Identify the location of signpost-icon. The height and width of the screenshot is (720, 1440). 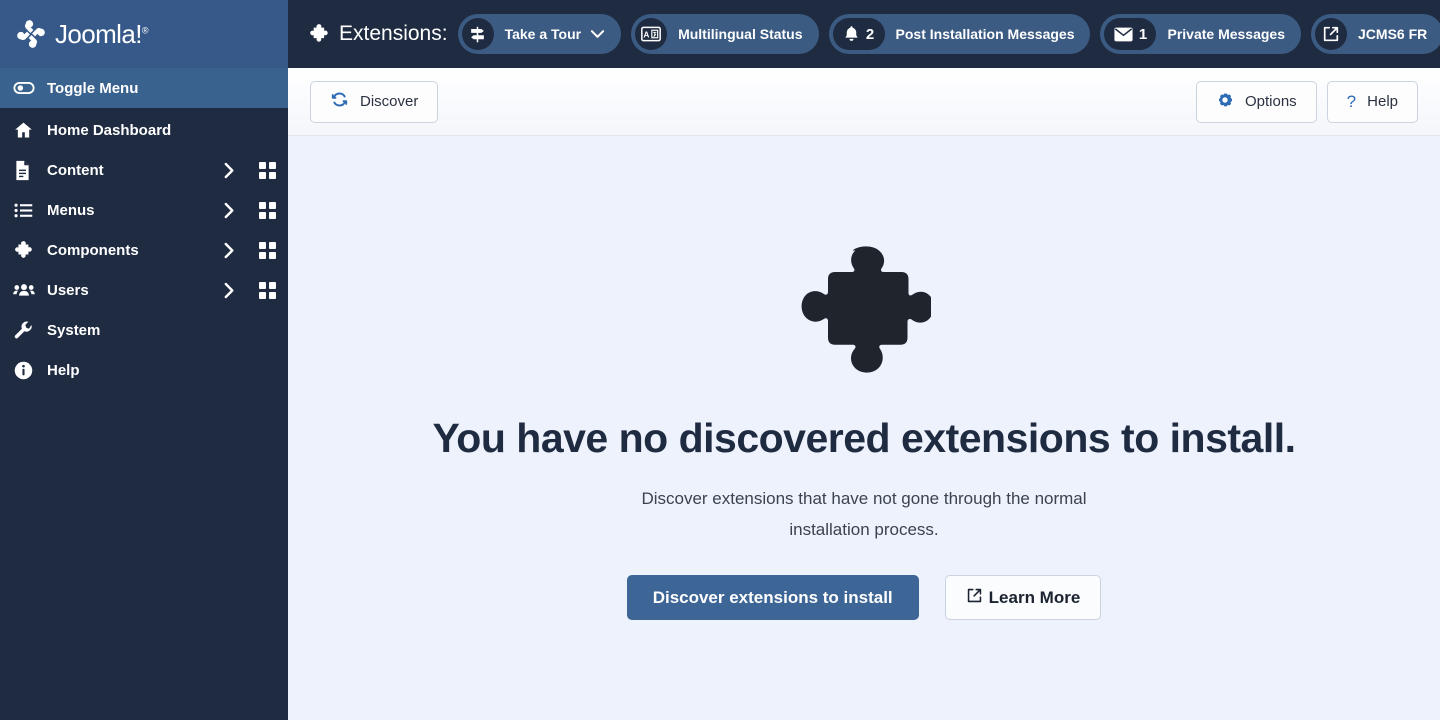
(477, 34).